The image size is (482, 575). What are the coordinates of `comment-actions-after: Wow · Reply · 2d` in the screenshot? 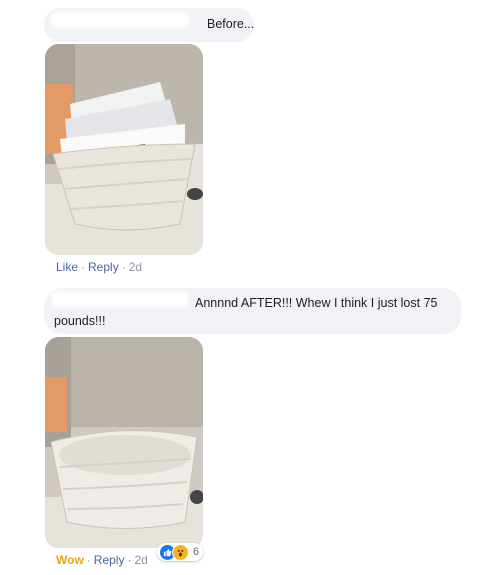 It's located at (102, 560).